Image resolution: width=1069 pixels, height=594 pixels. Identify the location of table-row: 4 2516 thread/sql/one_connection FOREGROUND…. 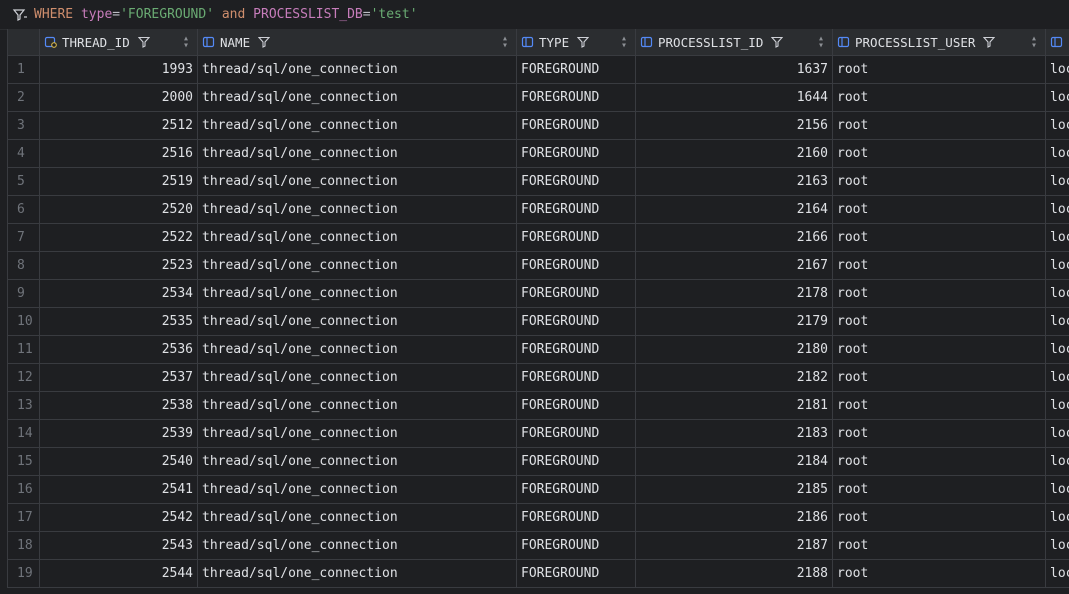
(538, 154).